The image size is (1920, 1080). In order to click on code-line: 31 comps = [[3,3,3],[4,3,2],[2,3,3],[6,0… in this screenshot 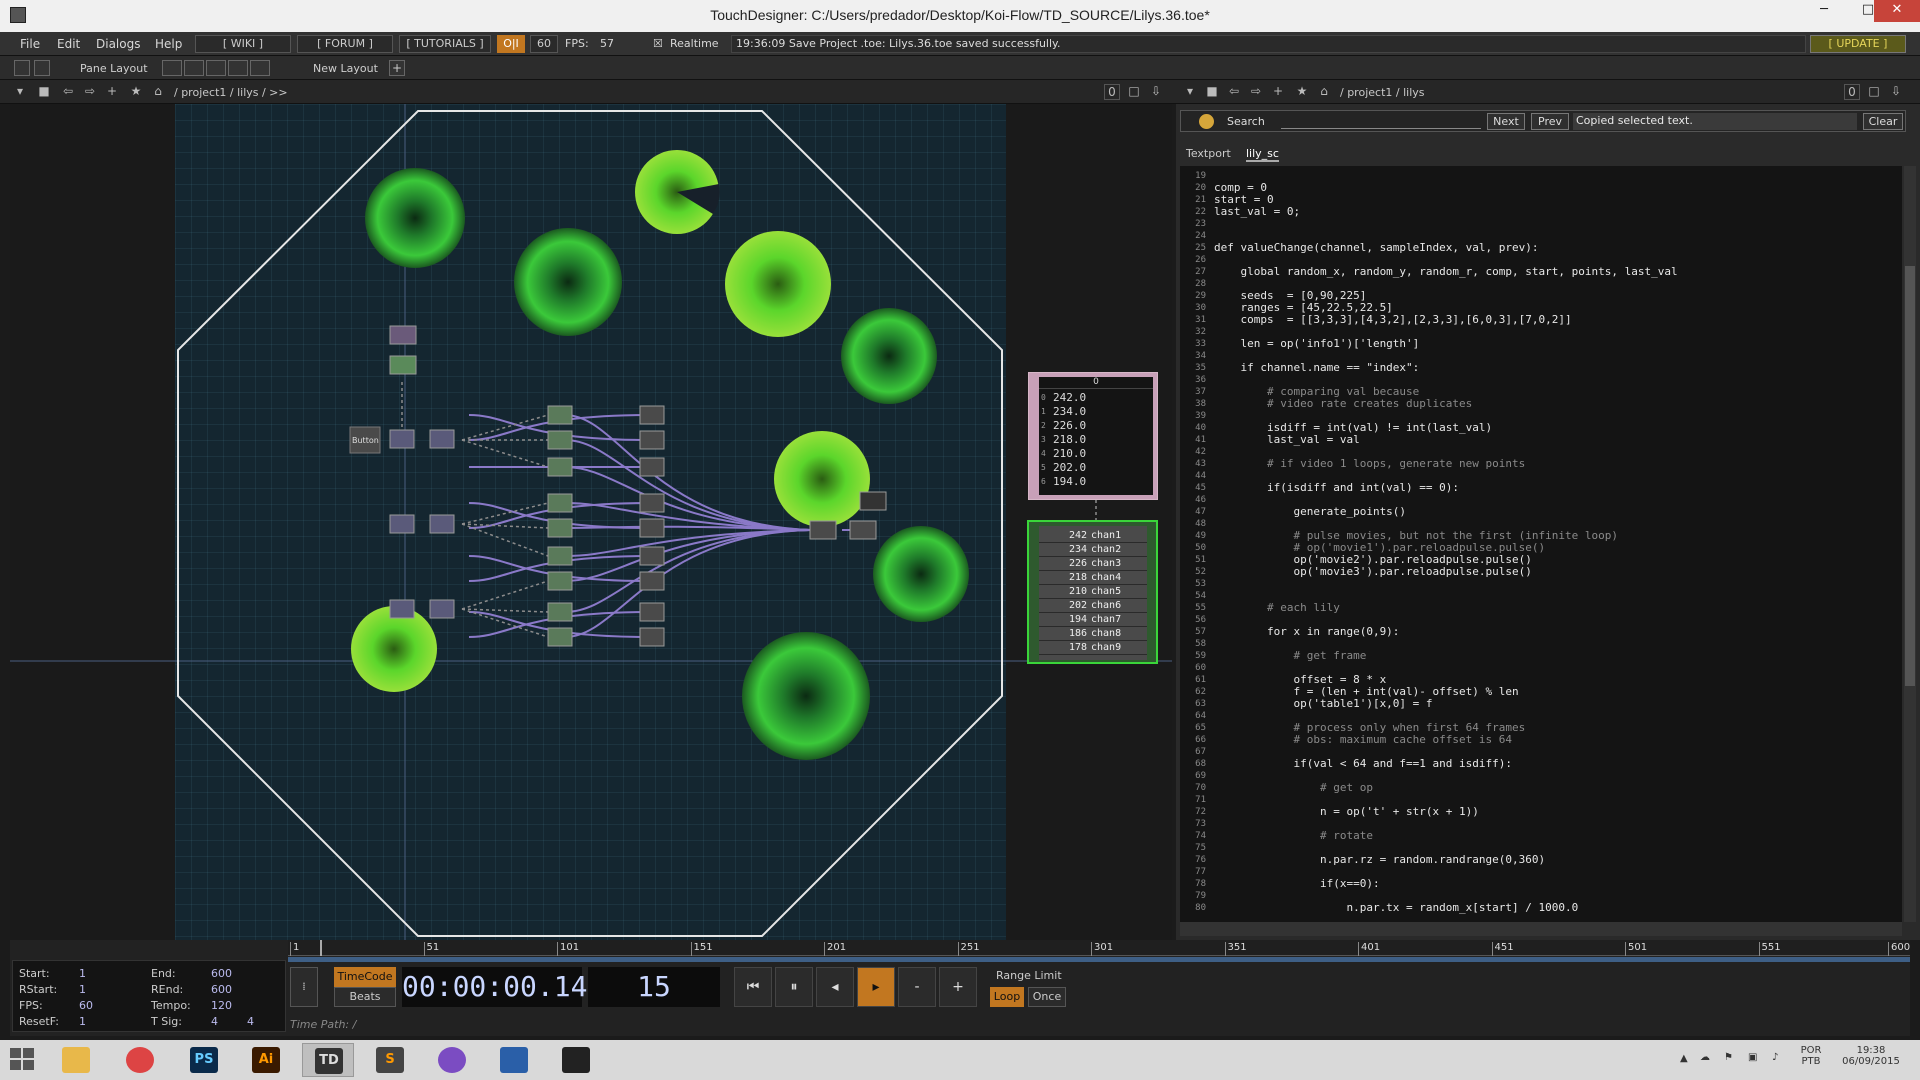, I will do `click(1540, 320)`.